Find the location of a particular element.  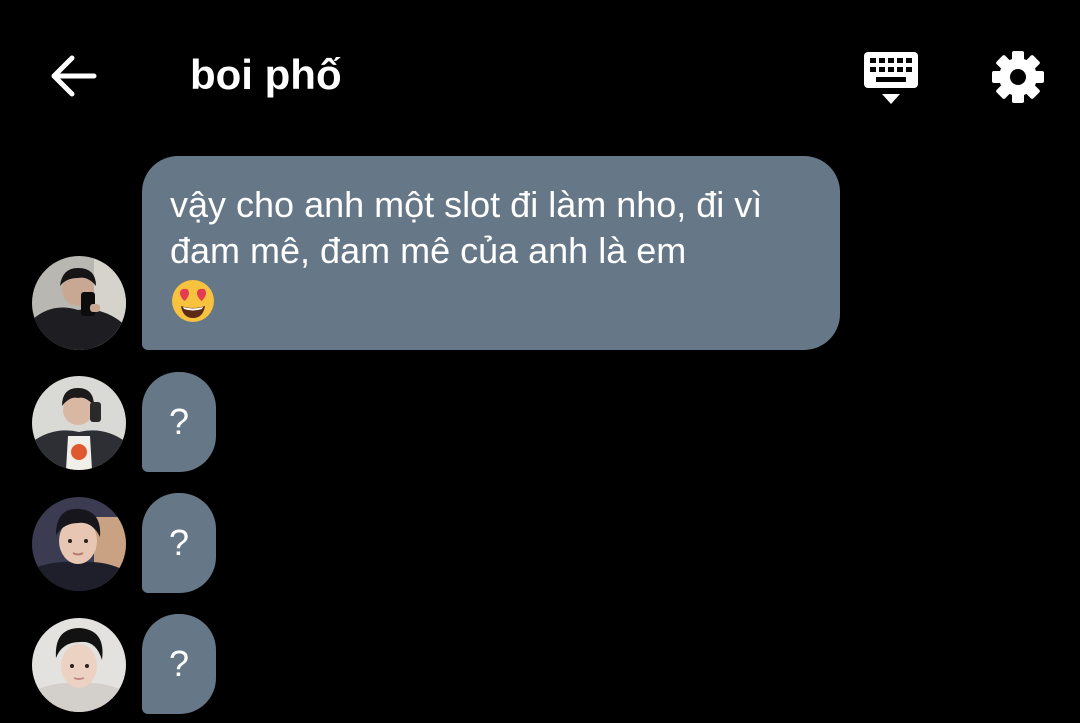

gear-icon is located at coordinates (1018, 77).